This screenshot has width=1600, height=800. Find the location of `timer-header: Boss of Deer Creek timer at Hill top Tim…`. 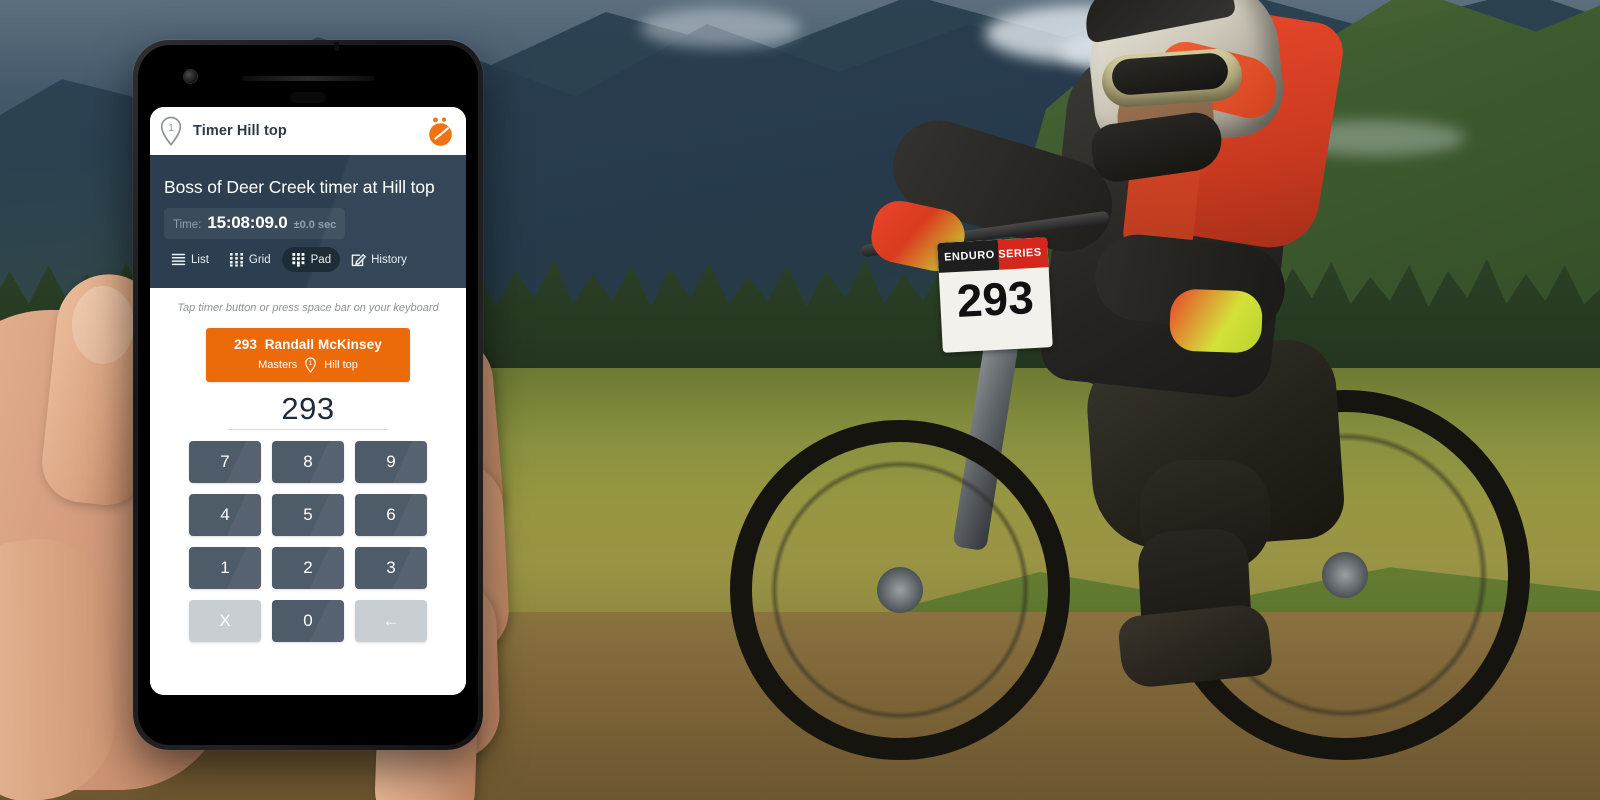

timer-header: Boss of Deer Creek timer at Hill top Tim… is located at coordinates (308, 221).